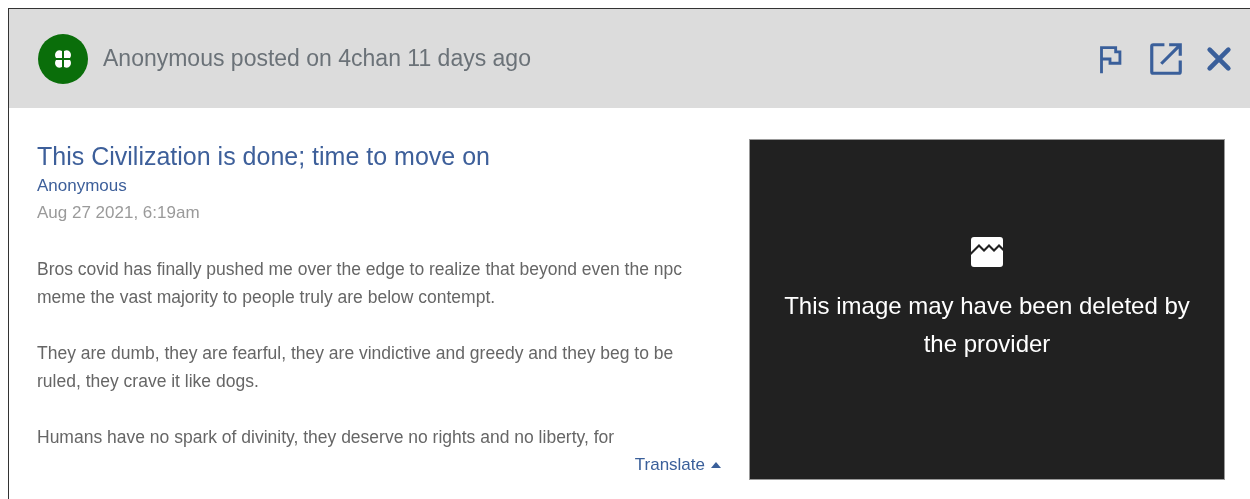  What do you see at coordinates (356, 367) in the screenshot?
I see `post-paragraph: They are dumb, they are fearful, they are vindictive and greedy and they beg to be ruled, they crave it like dogs.` at bounding box center [356, 367].